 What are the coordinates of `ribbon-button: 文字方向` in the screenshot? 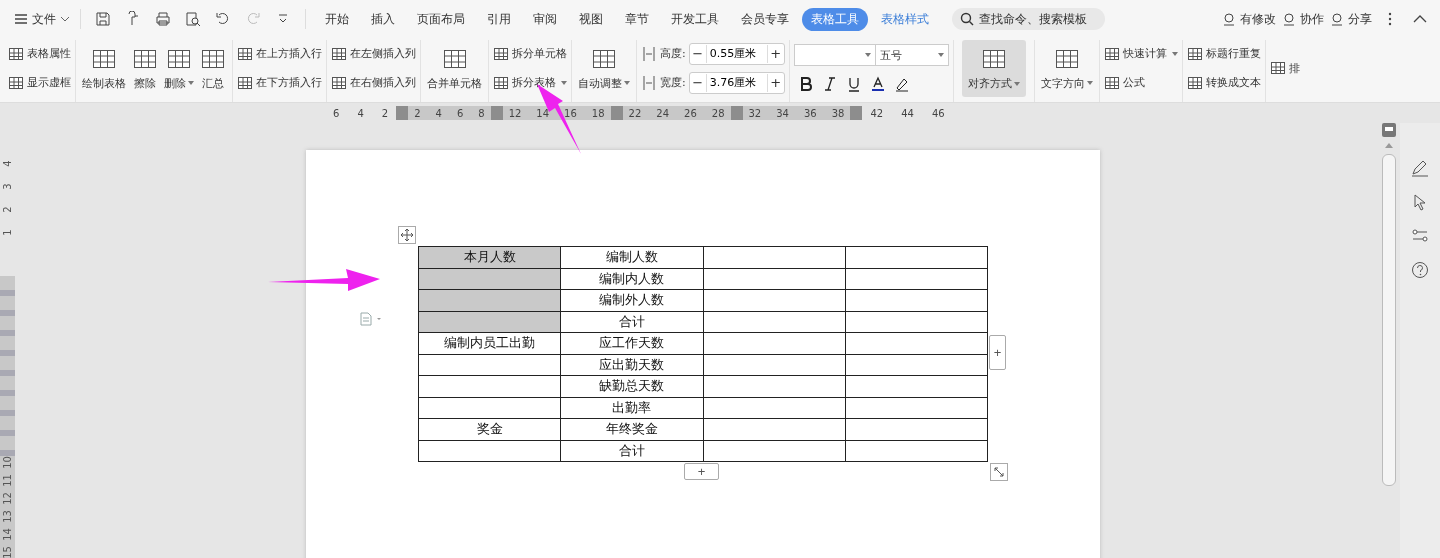 It's located at (1066, 71).